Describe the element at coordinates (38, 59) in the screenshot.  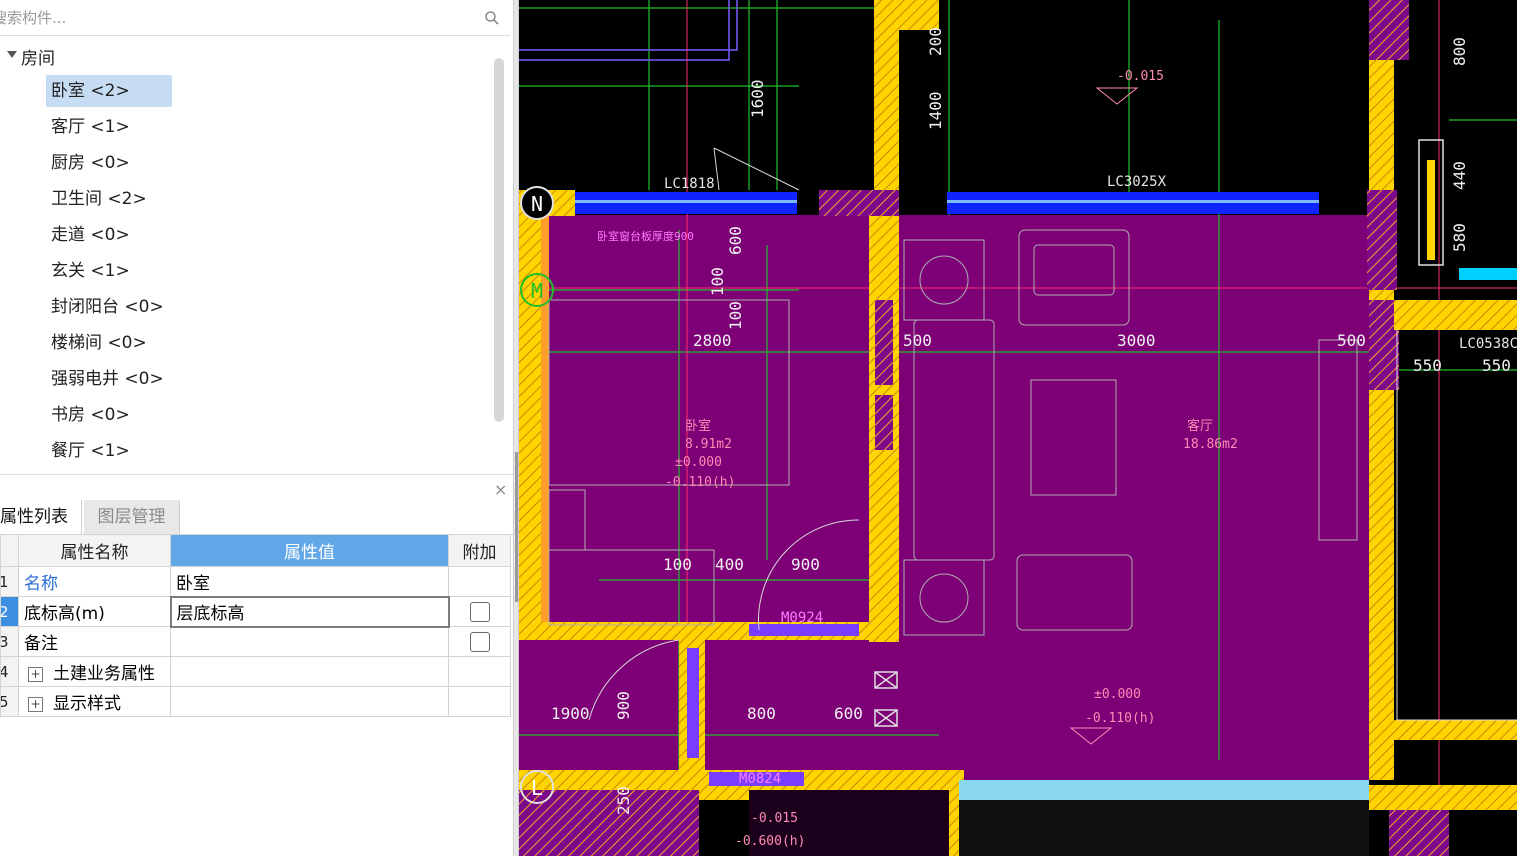
I see `tree-group-label: 房间` at that location.